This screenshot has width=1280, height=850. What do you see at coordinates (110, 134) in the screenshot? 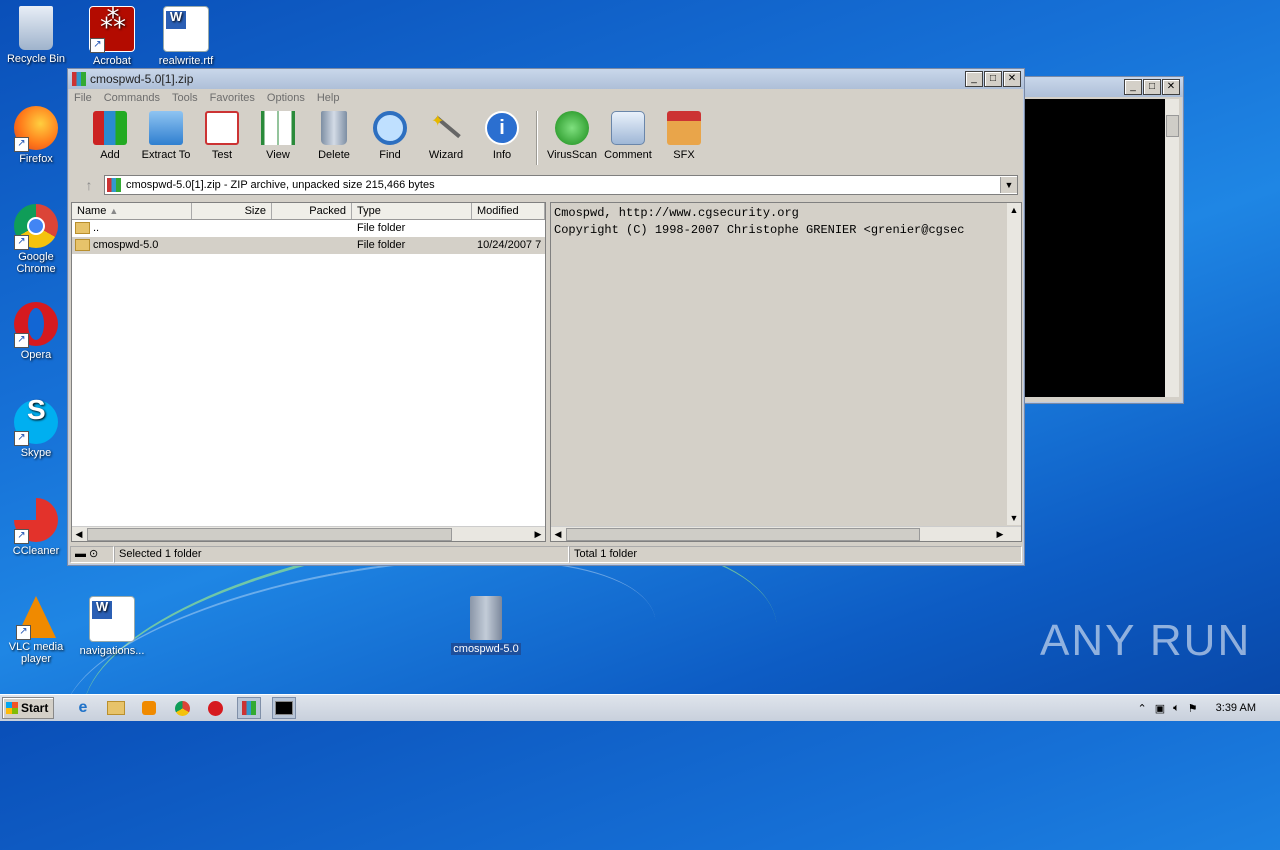
I see `add-button: Add` at bounding box center [110, 134].